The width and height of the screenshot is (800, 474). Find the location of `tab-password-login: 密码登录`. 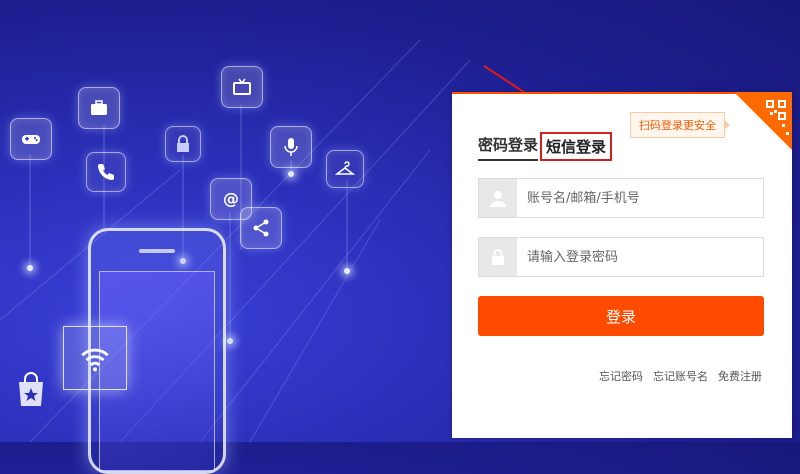

tab-password-login: 密码登录 is located at coordinates (508, 147).